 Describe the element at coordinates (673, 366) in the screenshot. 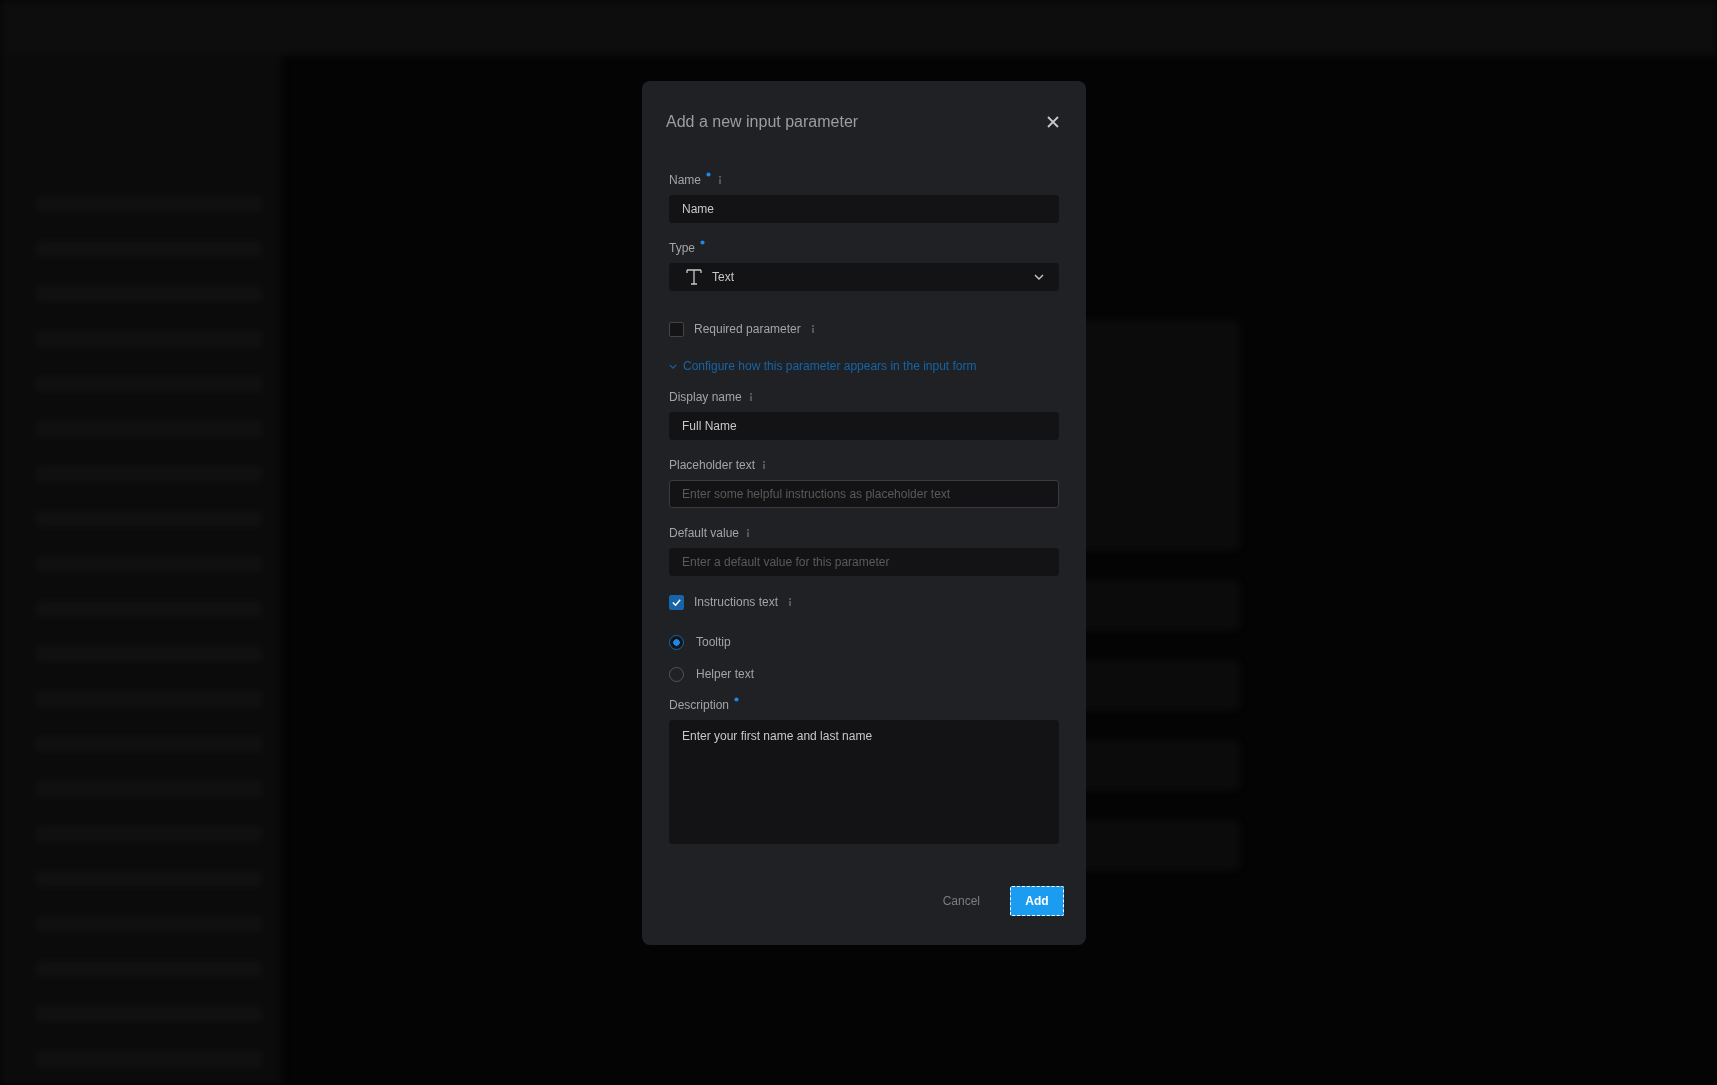

I see `chevron-icon` at that location.